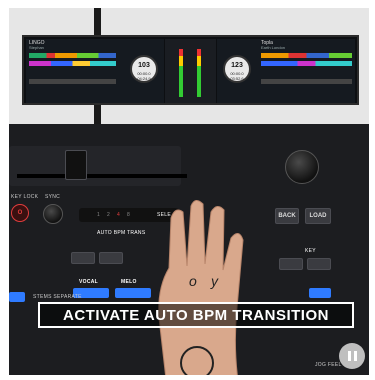 The width and height of the screenshot is (375, 380). Describe the element at coordinates (302, 167) in the screenshot. I see `browse-knob` at that location.